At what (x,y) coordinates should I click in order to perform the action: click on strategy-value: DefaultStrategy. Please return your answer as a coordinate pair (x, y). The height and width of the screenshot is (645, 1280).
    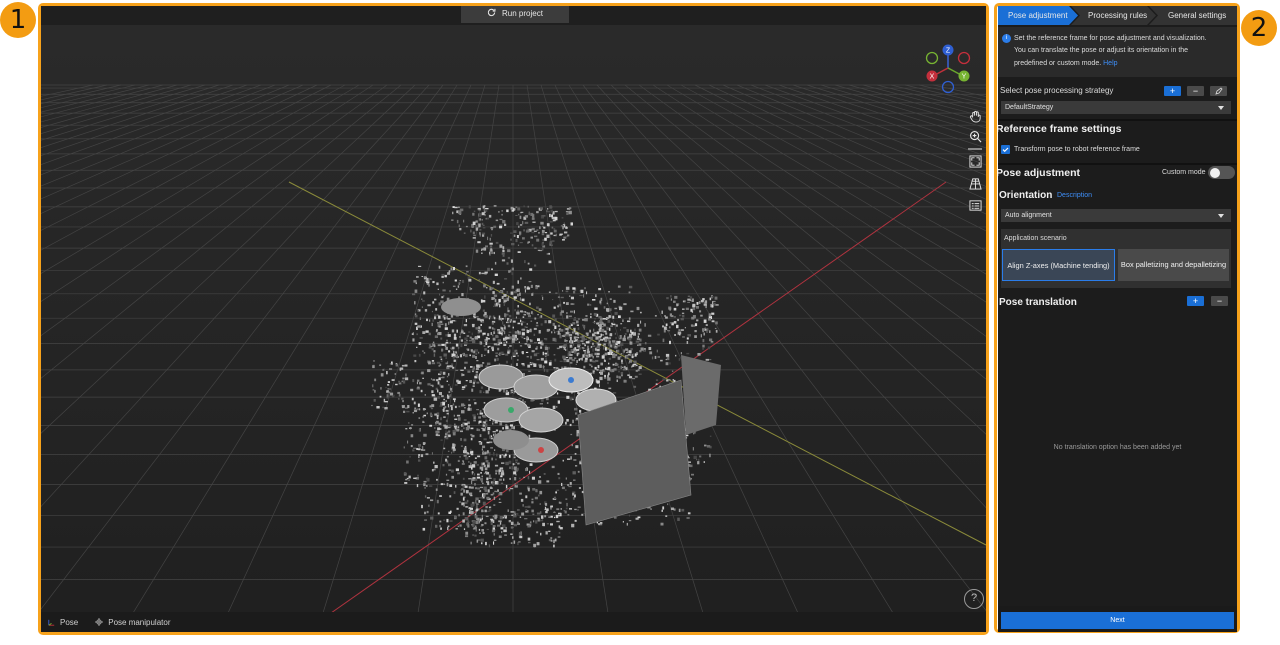
    Looking at the image, I should click on (1029, 107).